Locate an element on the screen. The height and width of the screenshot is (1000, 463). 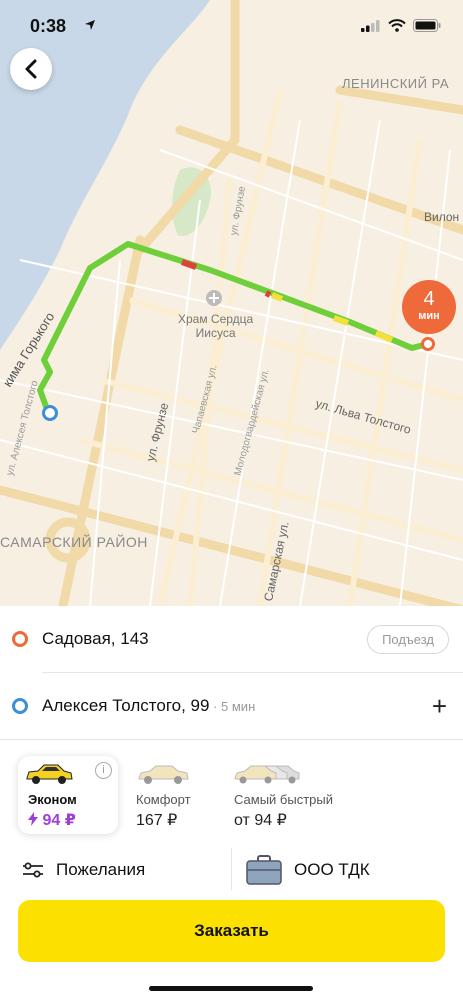
tariff-economy: i Эконом 94 ₽ is located at coordinates (68, 795).